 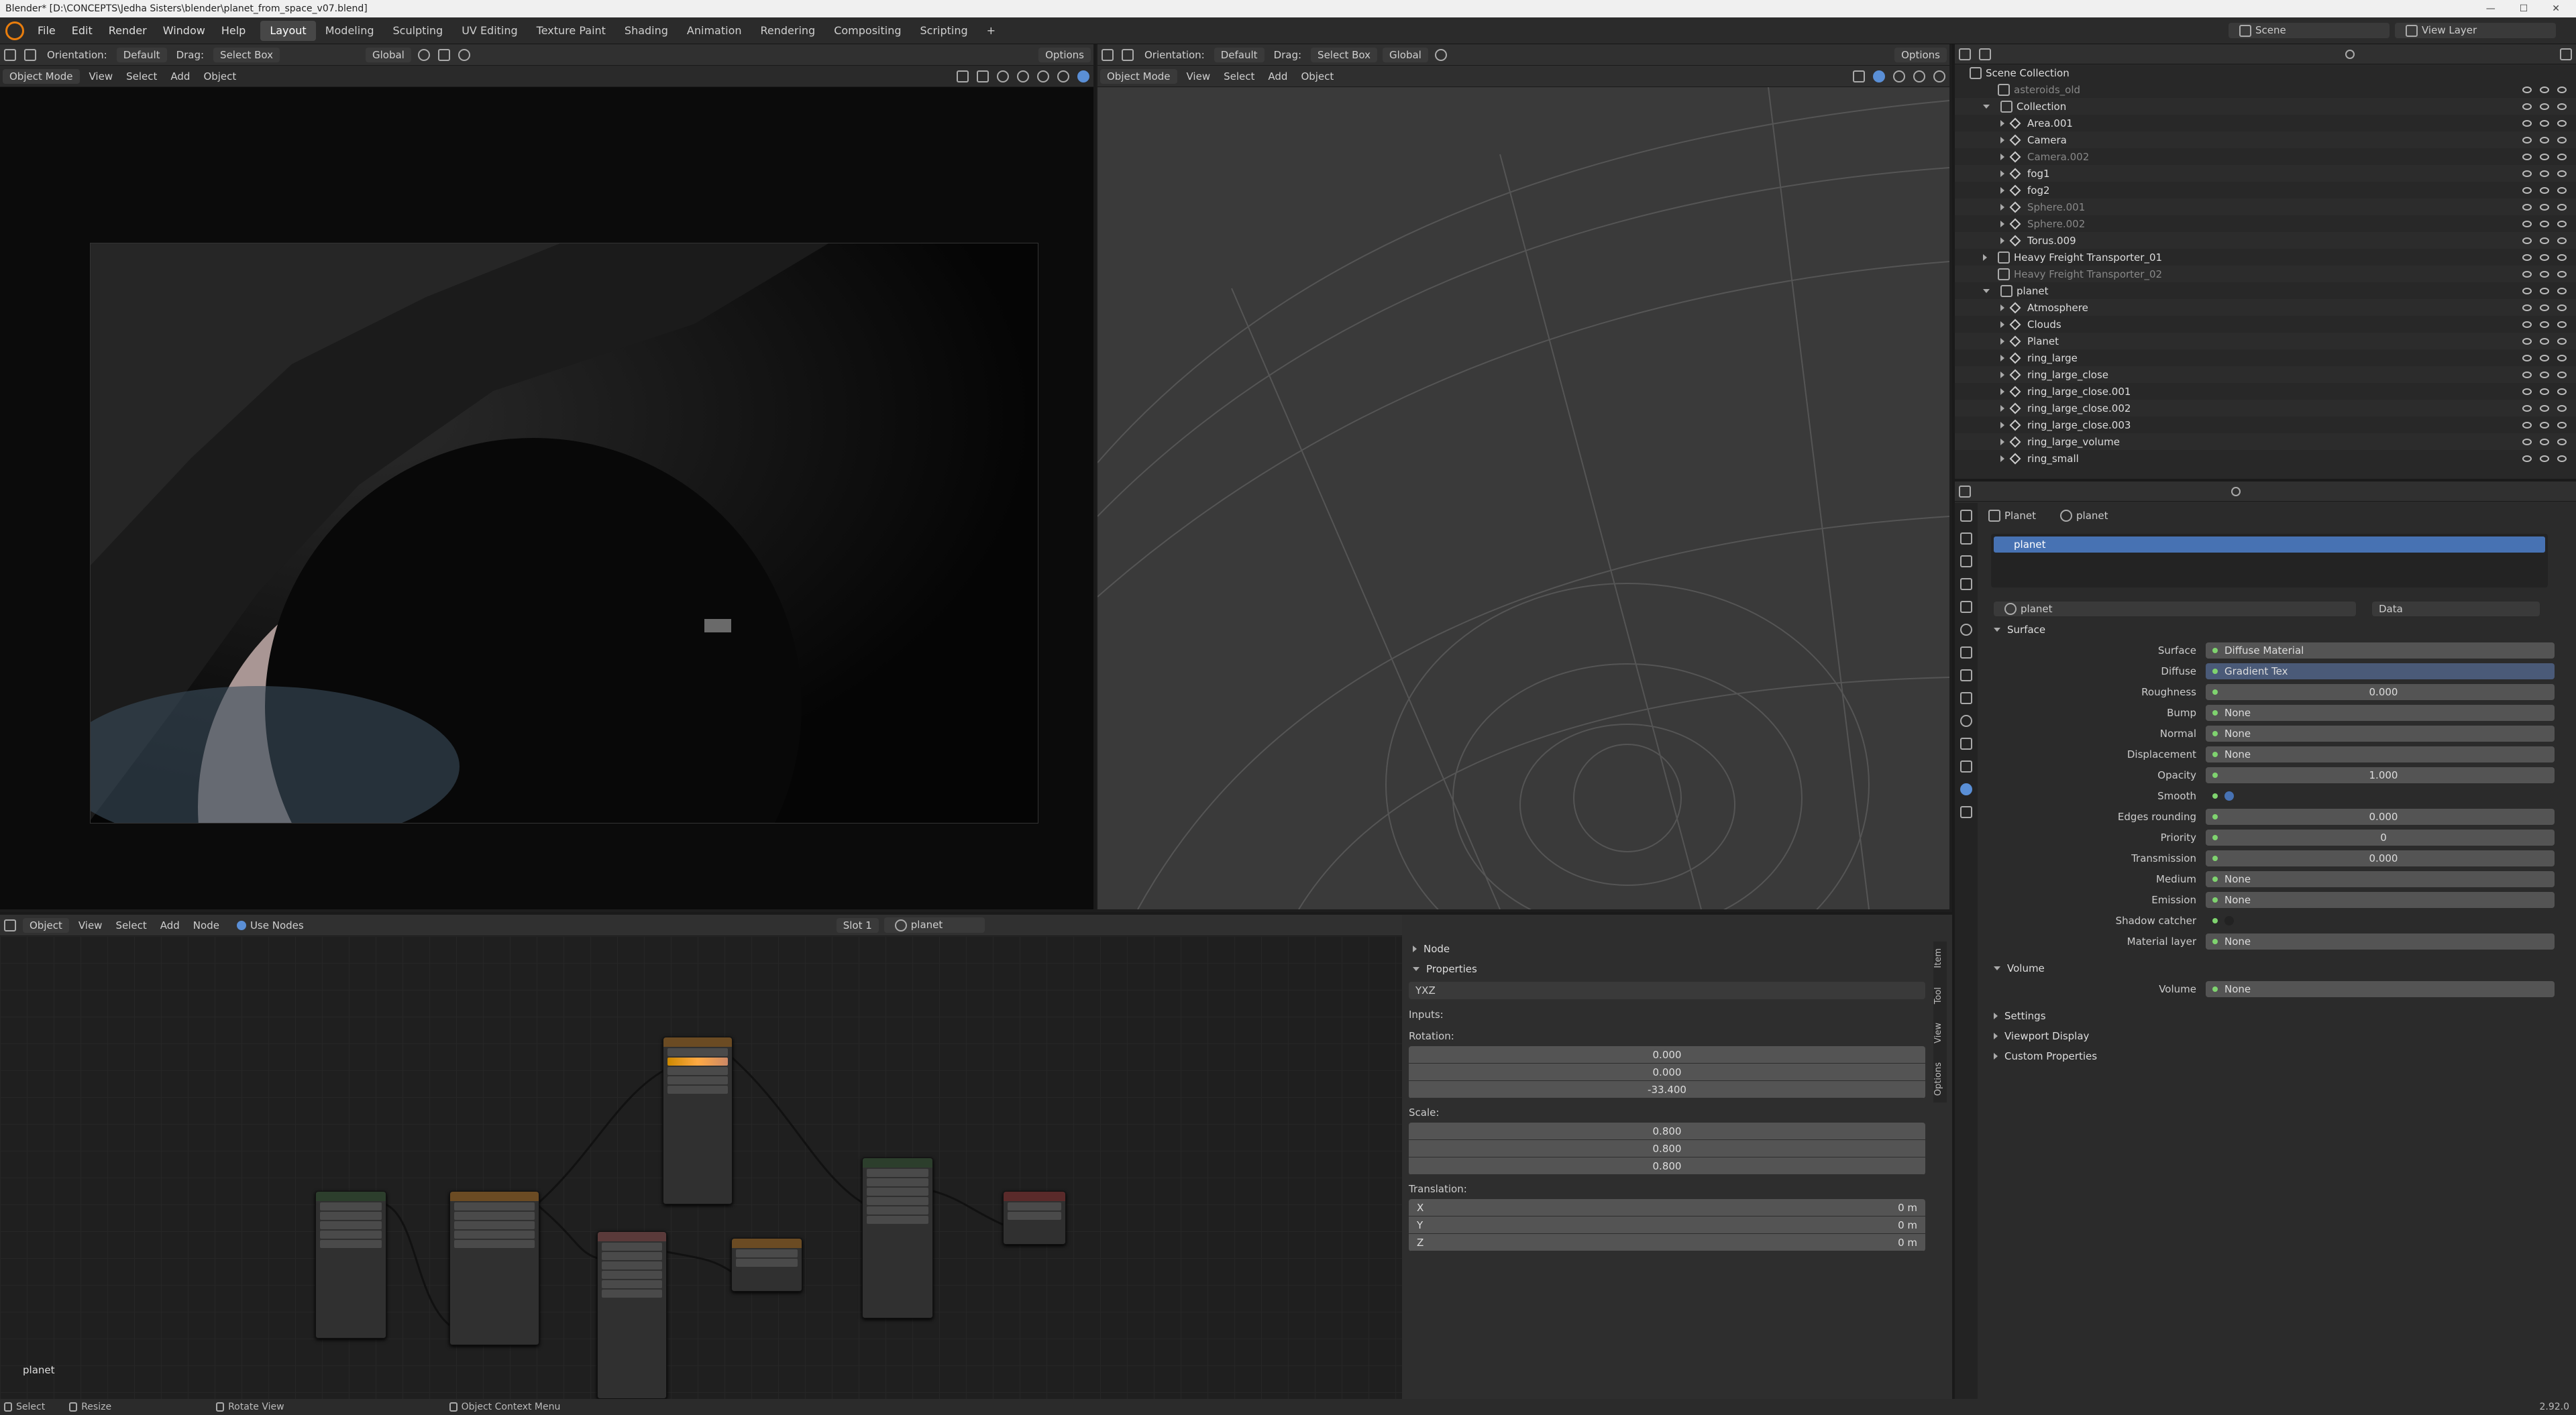 I want to click on options-dropdown: Options, so click(x=1920, y=54).